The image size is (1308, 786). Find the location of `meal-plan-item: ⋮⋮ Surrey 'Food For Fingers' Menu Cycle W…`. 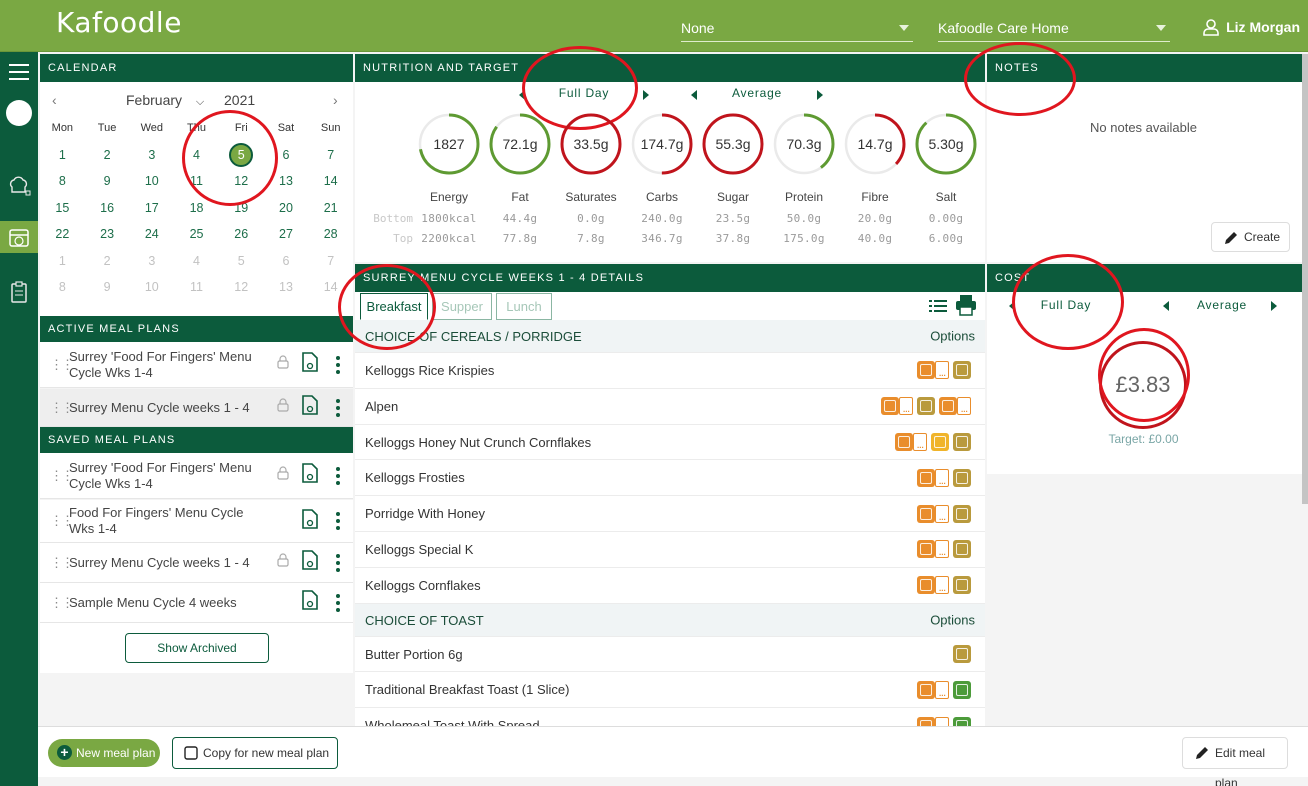

meal-plan-item: ⋮⋮ Surrey 'Food For Fingers' Menu Cycle W… is located at coordinates (196, 476).